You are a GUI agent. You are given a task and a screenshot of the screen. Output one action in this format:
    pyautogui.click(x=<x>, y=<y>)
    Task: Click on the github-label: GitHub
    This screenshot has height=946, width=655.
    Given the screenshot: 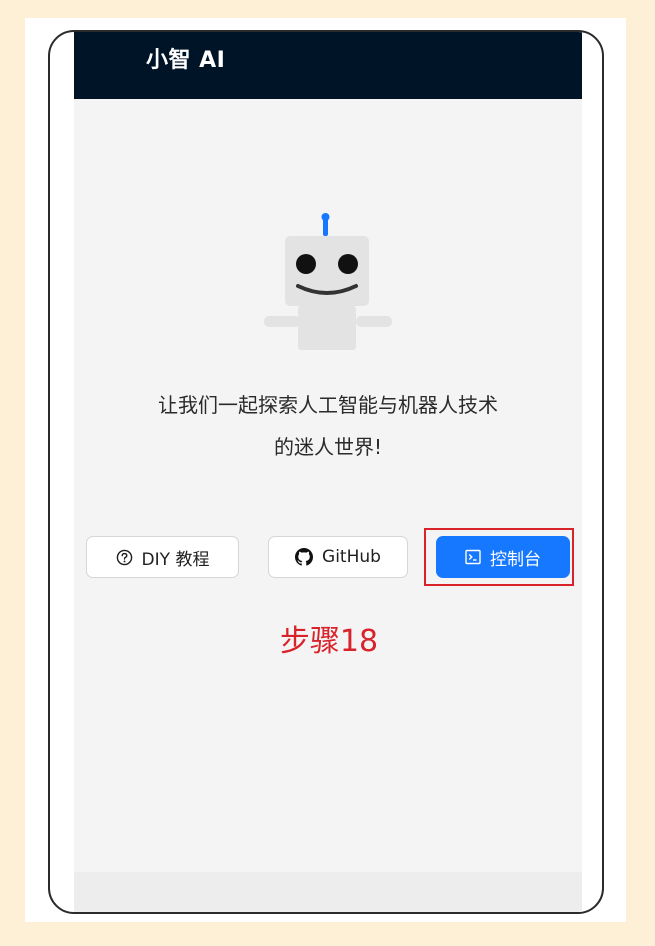 What is the action you would take?
    pyautogui.click(x=351, y=557)
    